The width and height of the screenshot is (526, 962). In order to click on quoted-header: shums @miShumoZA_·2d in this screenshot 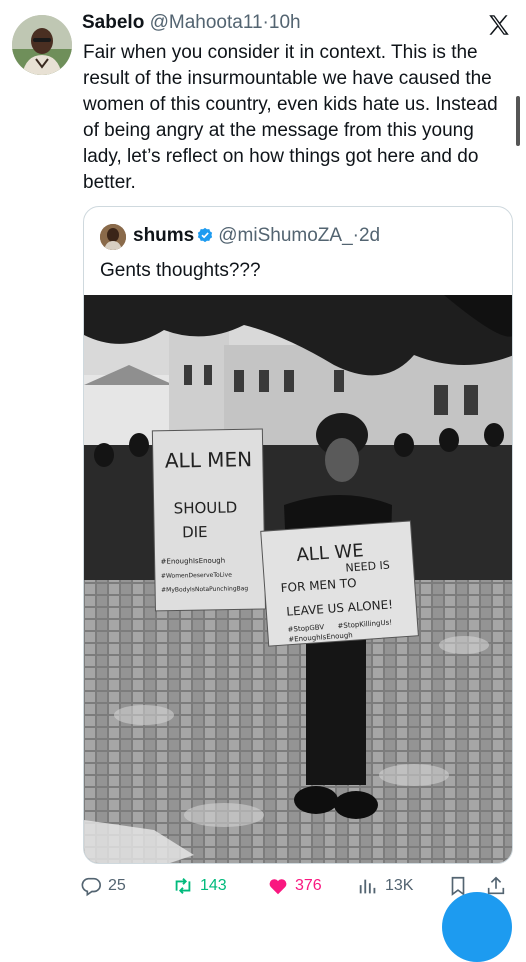, I will do `click(256, 236)`.